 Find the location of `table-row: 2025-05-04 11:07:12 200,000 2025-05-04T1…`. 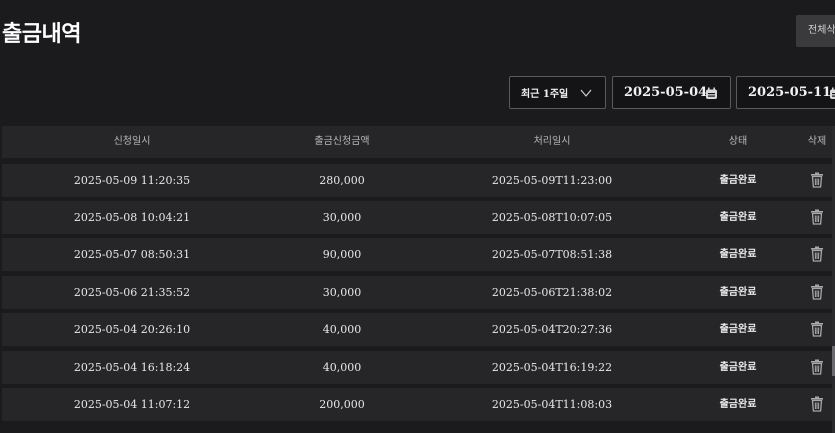

table-row: 2025-05-04 11:07:12 200,000 2025-05-04T1… is located at coordinates (418, 404).